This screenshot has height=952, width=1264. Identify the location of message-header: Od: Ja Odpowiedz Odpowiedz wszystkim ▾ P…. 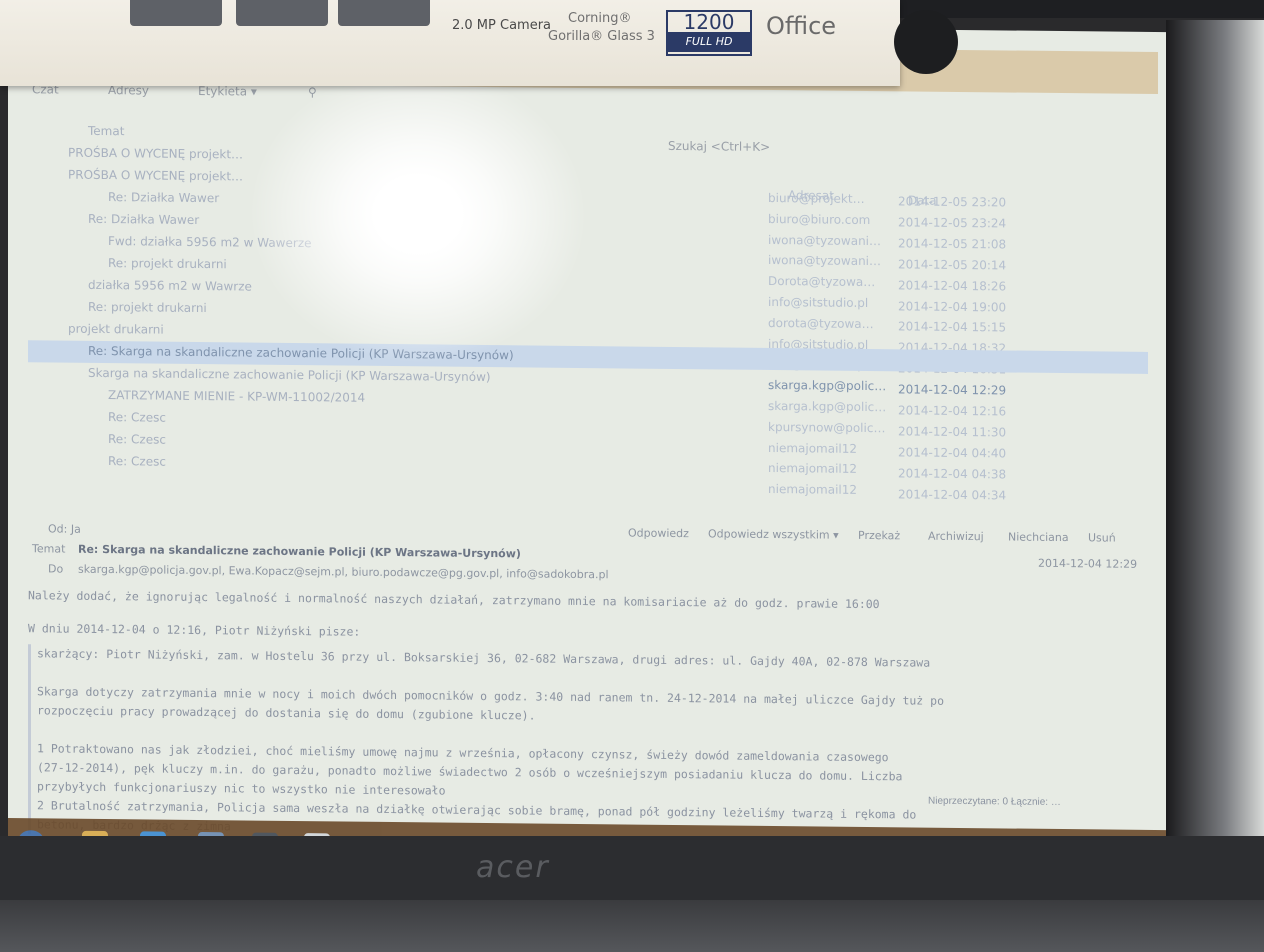
(588, 556).